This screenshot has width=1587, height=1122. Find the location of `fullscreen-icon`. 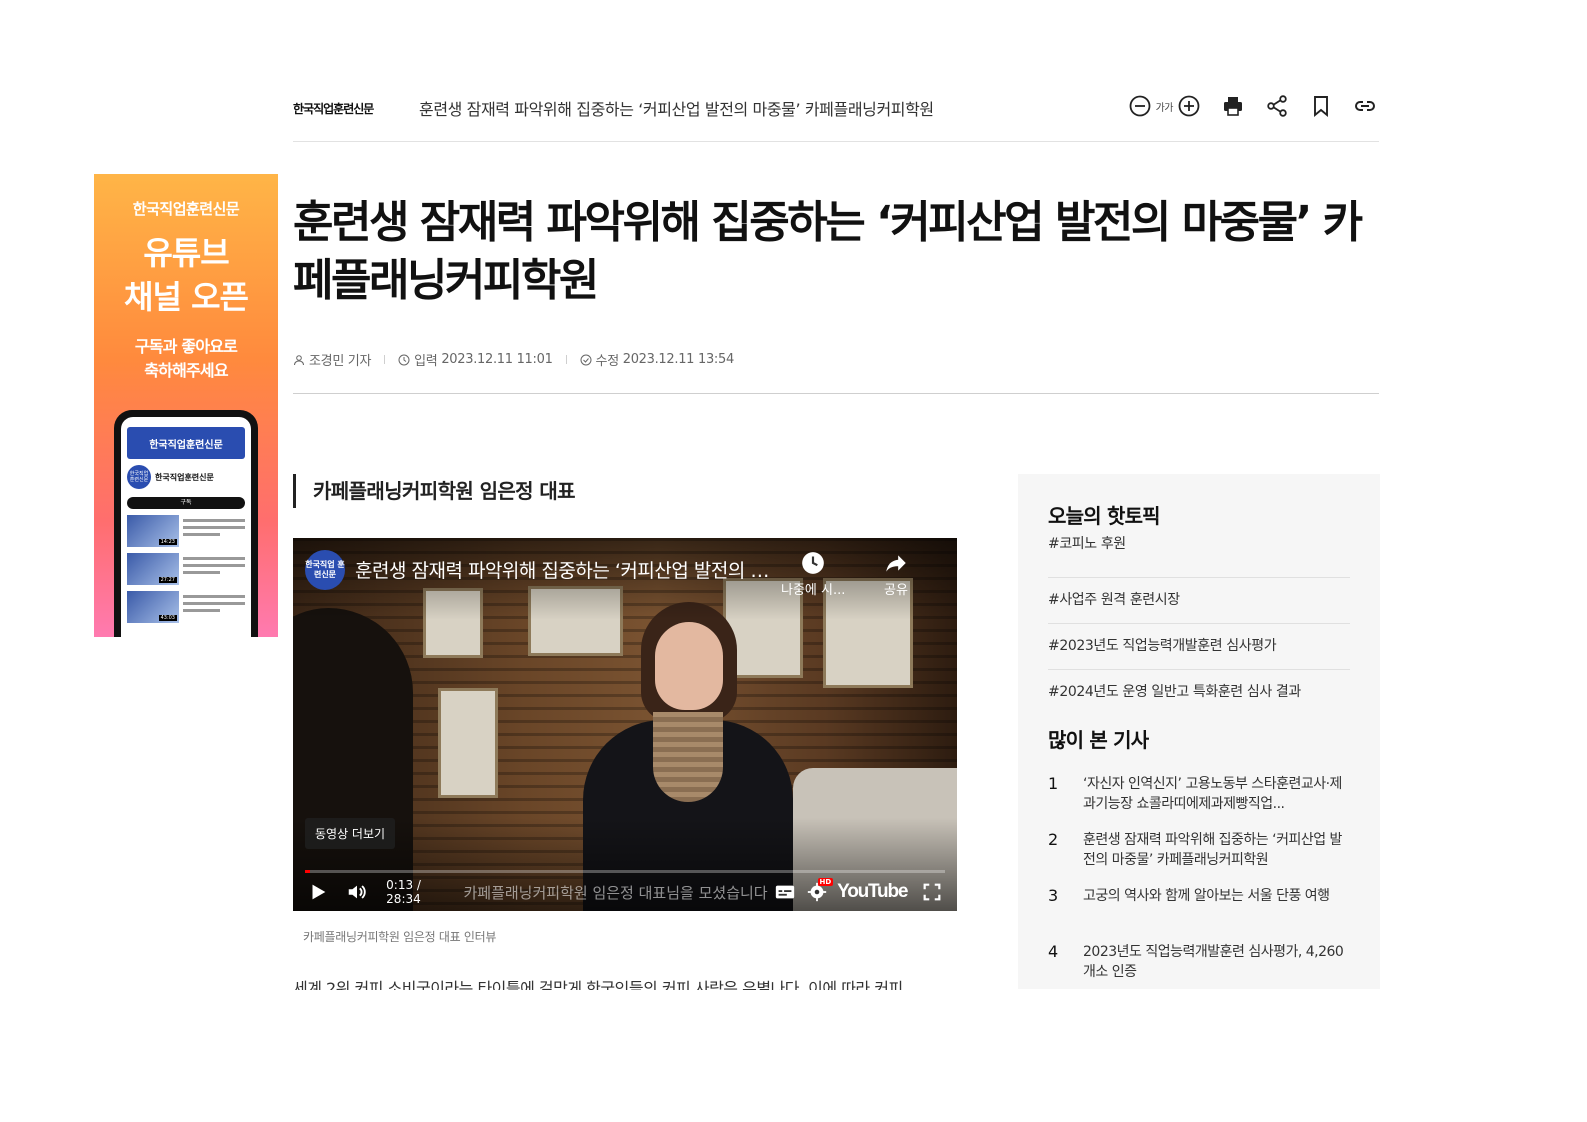

fullscreen-icon is located at coordinates (932, 892).